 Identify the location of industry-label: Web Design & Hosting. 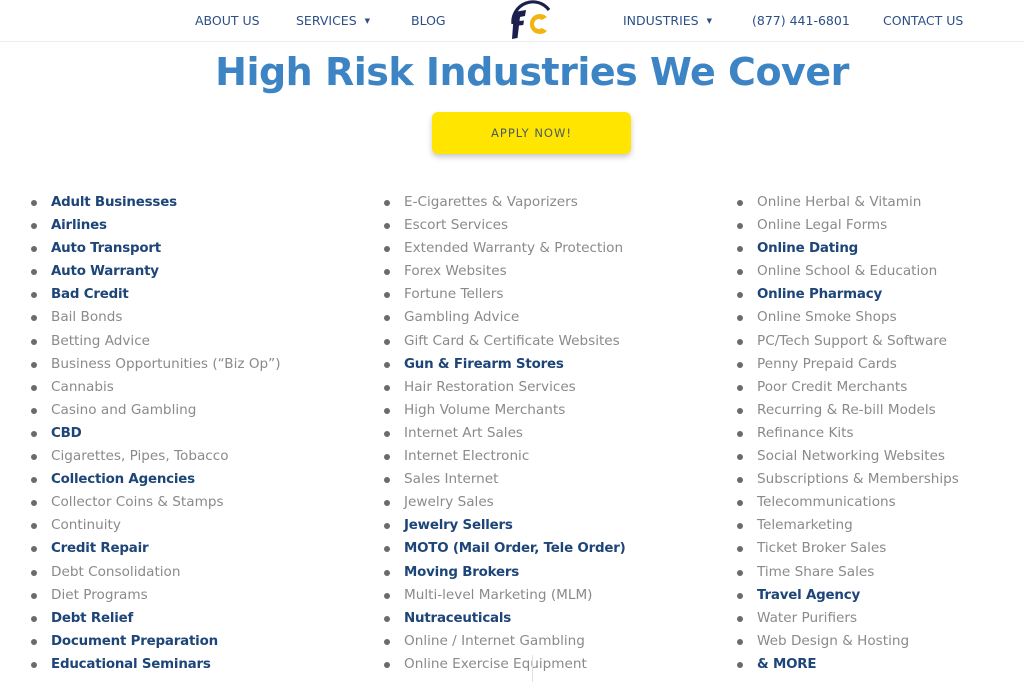
(833, 640).